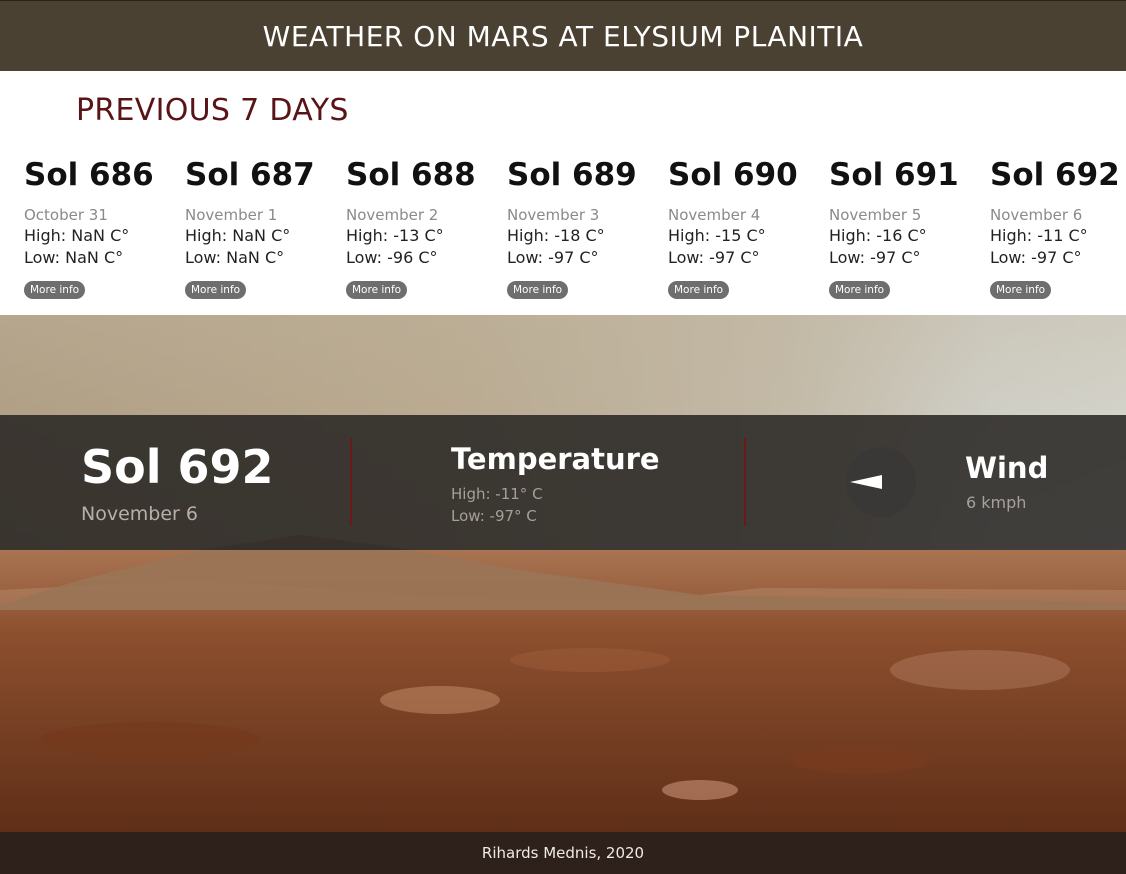 The height and width of the screenshot is (874, 1126). Describe the element at coordinates (66, 215) in the screenshot. I see `day-date: October 31` at that location.